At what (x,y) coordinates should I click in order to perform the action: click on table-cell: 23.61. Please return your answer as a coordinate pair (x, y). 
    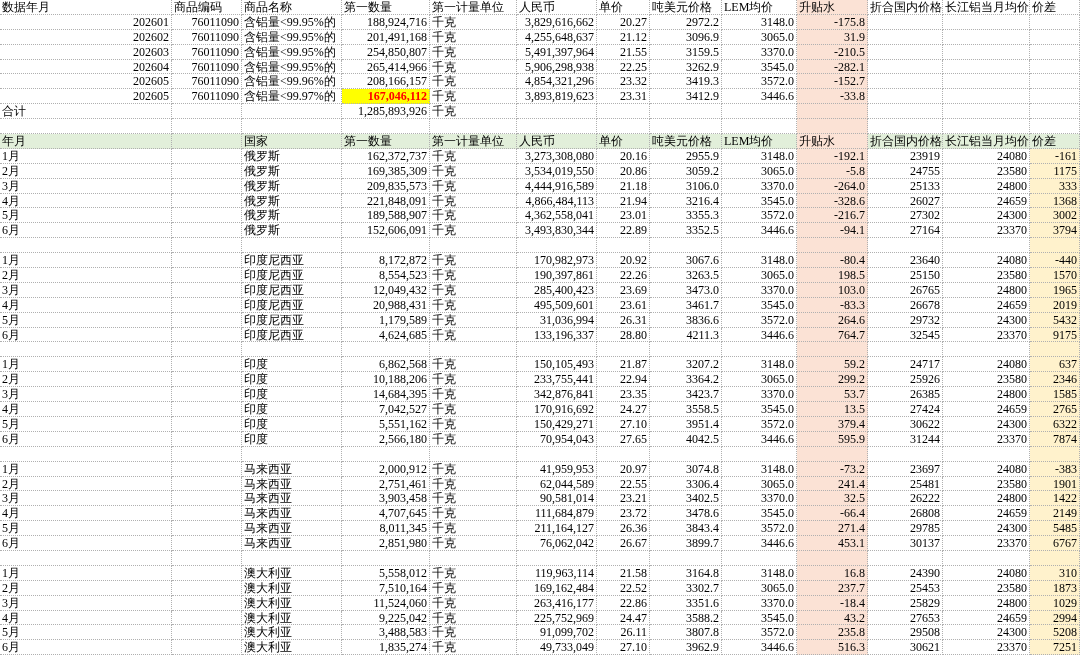
    Looking at the image, I should click on (623, 305).